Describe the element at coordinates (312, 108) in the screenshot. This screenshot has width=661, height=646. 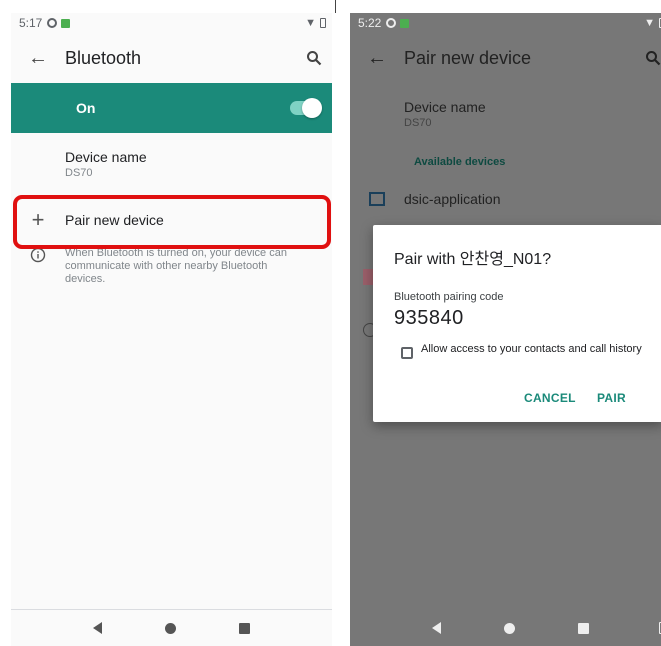
I see `switch-knob` at that location.